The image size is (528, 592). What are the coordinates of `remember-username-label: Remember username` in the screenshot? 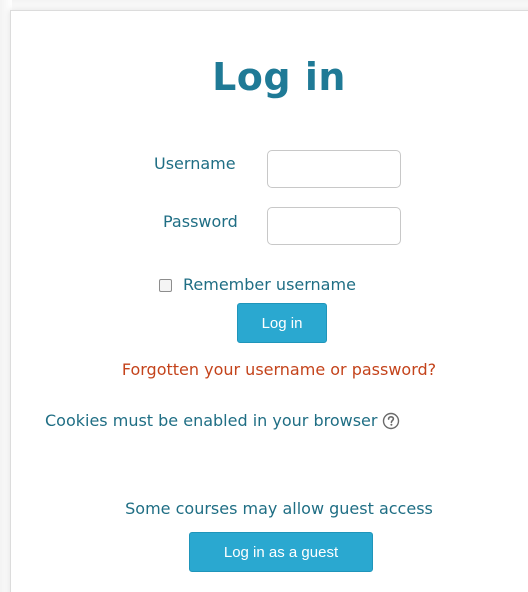 It's located at (269, 284).